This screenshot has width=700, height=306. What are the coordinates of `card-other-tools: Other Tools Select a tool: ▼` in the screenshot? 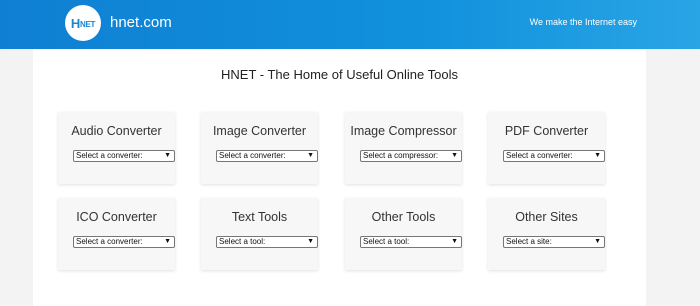 It's located at (403, 234).